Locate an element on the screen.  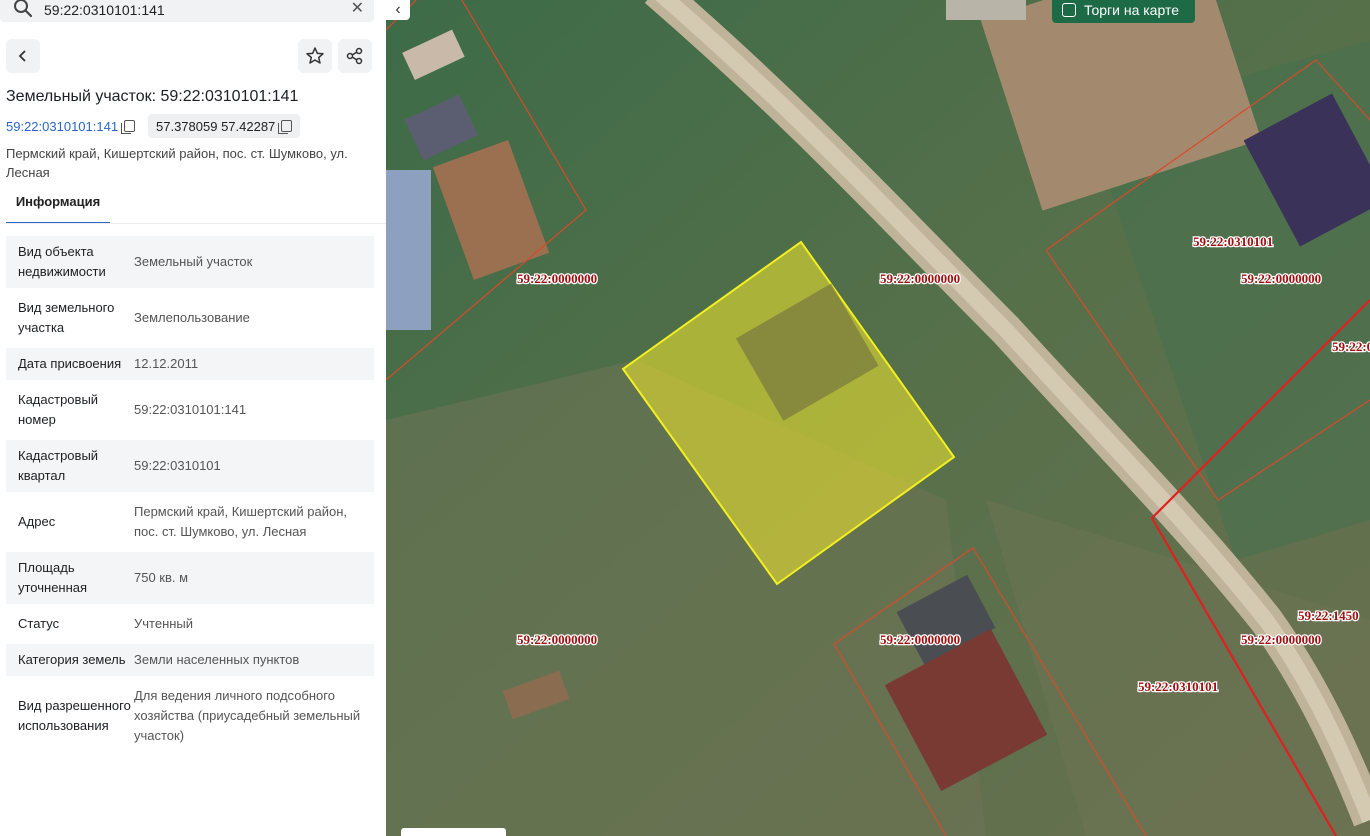
row-value: 750 кв. м is located at coordinates (161, 577).